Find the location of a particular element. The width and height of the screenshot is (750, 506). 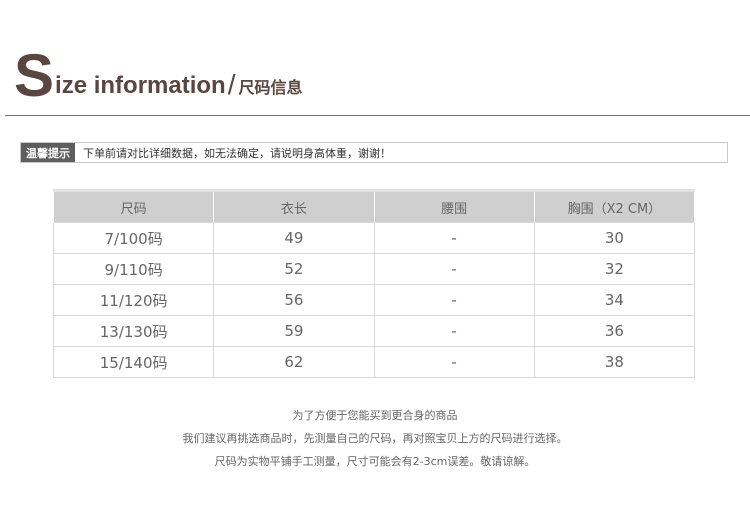

cell-chest: 32 is located at coordinates (614, 269).